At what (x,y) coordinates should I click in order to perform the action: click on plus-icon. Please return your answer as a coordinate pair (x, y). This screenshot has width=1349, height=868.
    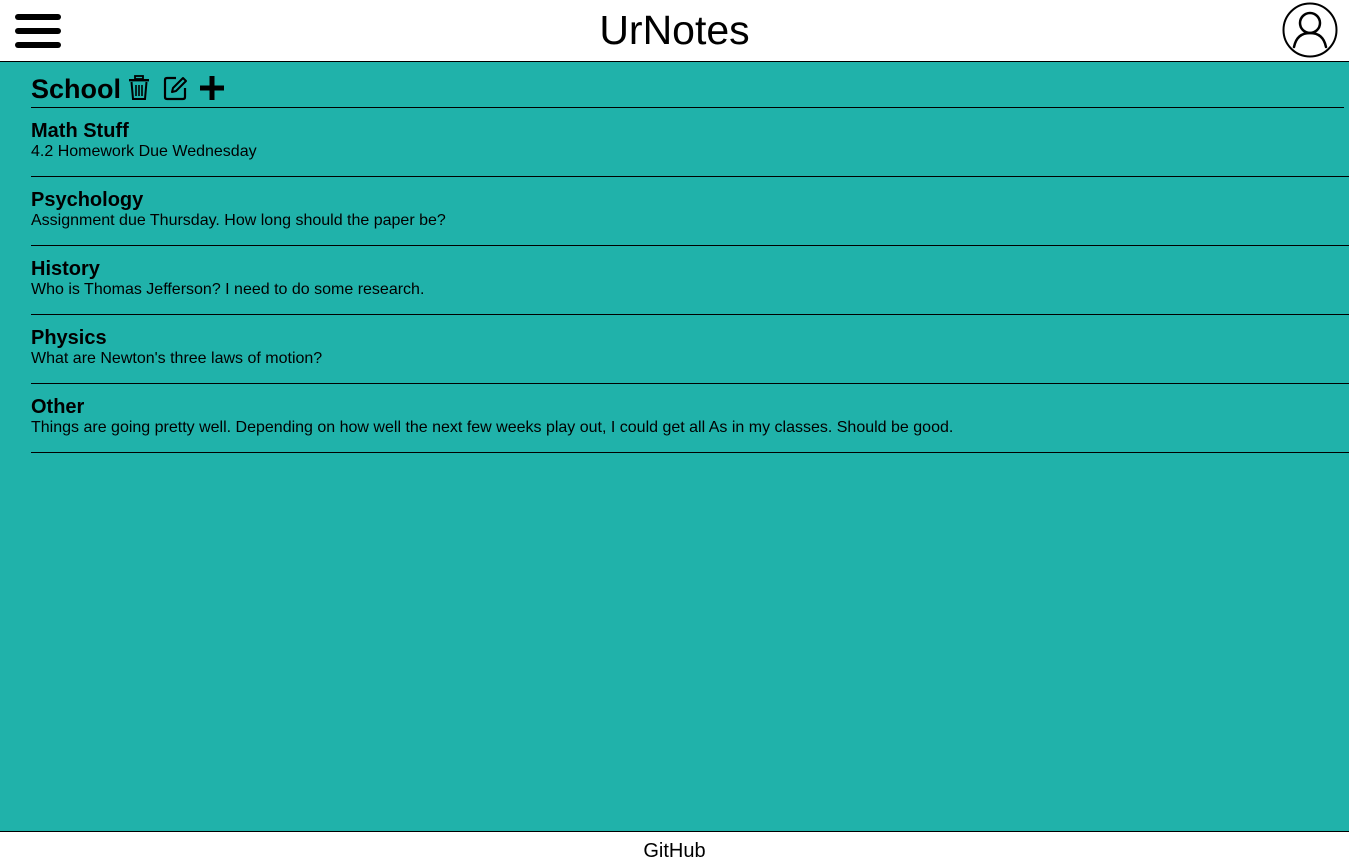
    Looking at the image, I should click on (212, 90).